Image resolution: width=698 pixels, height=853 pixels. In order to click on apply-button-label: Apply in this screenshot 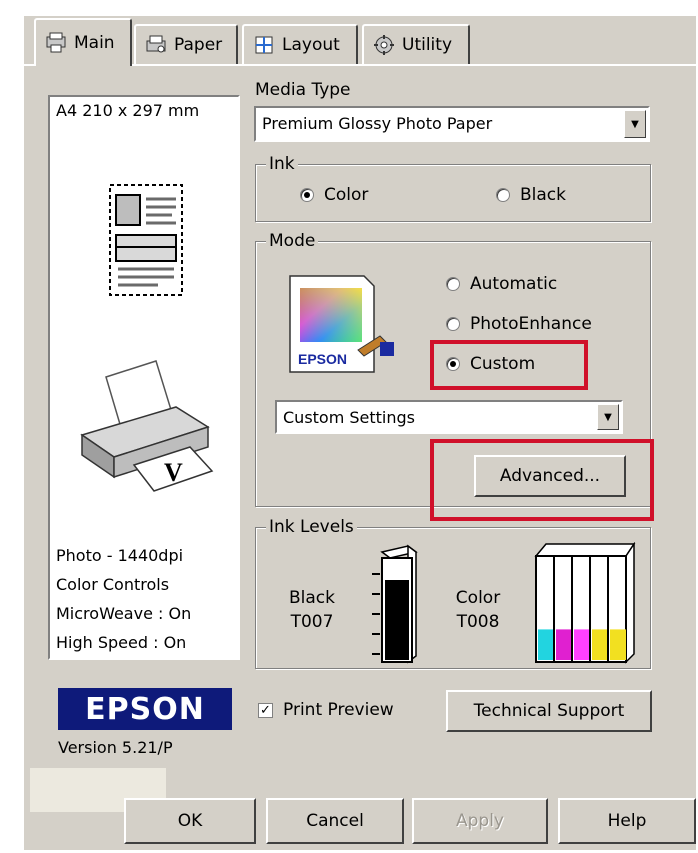, I will do `click(480, 821)`.